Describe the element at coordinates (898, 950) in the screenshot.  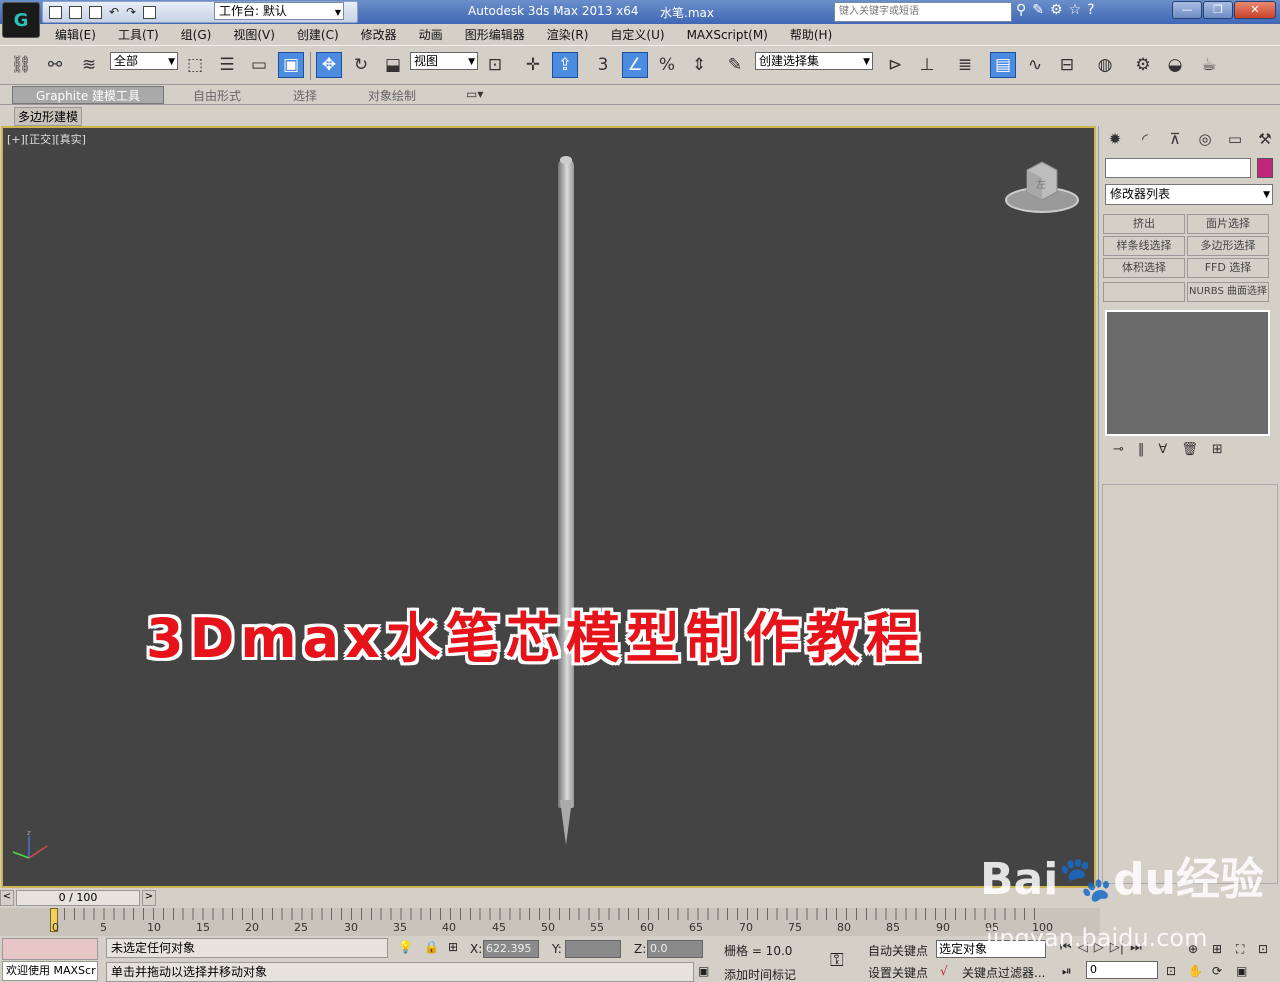
I see `auto-key-button: 自动关键点` at that location.